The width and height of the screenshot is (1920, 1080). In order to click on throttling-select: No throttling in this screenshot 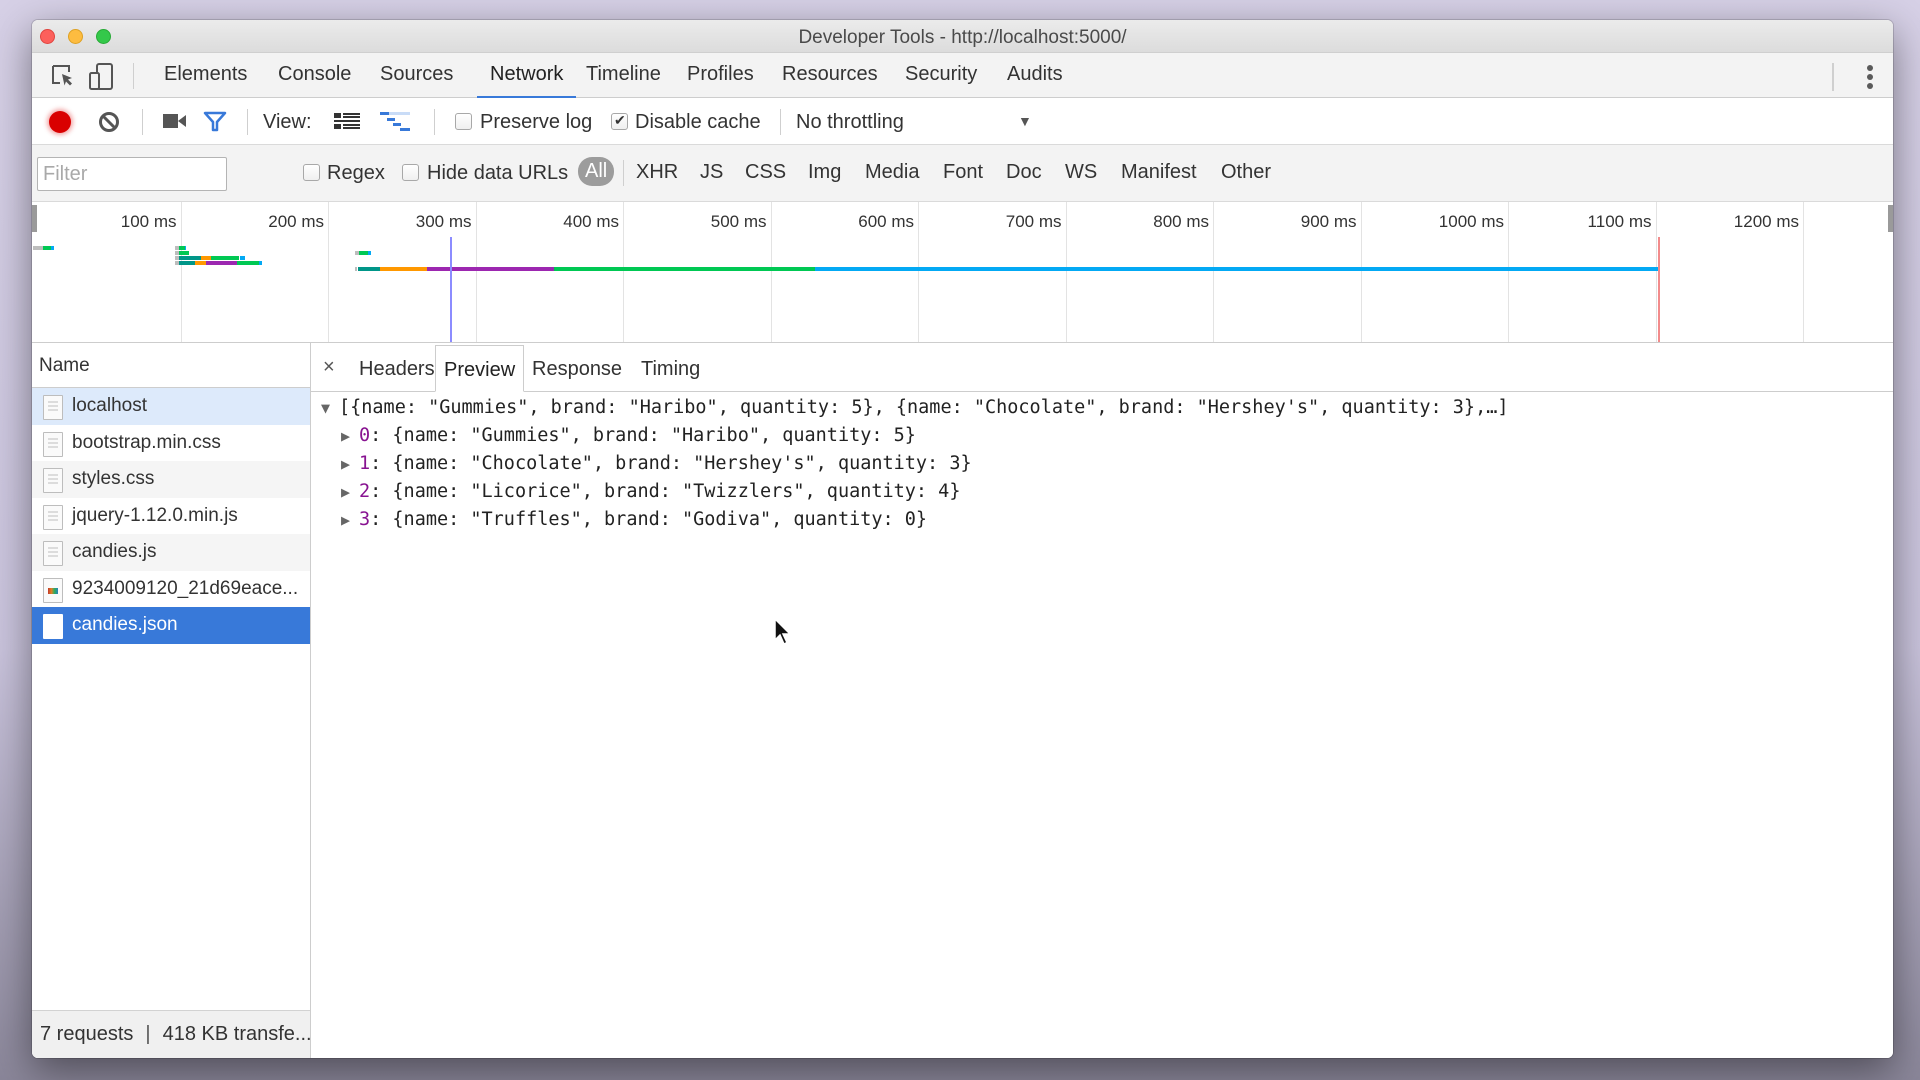, I will do `click(850, 122)`.